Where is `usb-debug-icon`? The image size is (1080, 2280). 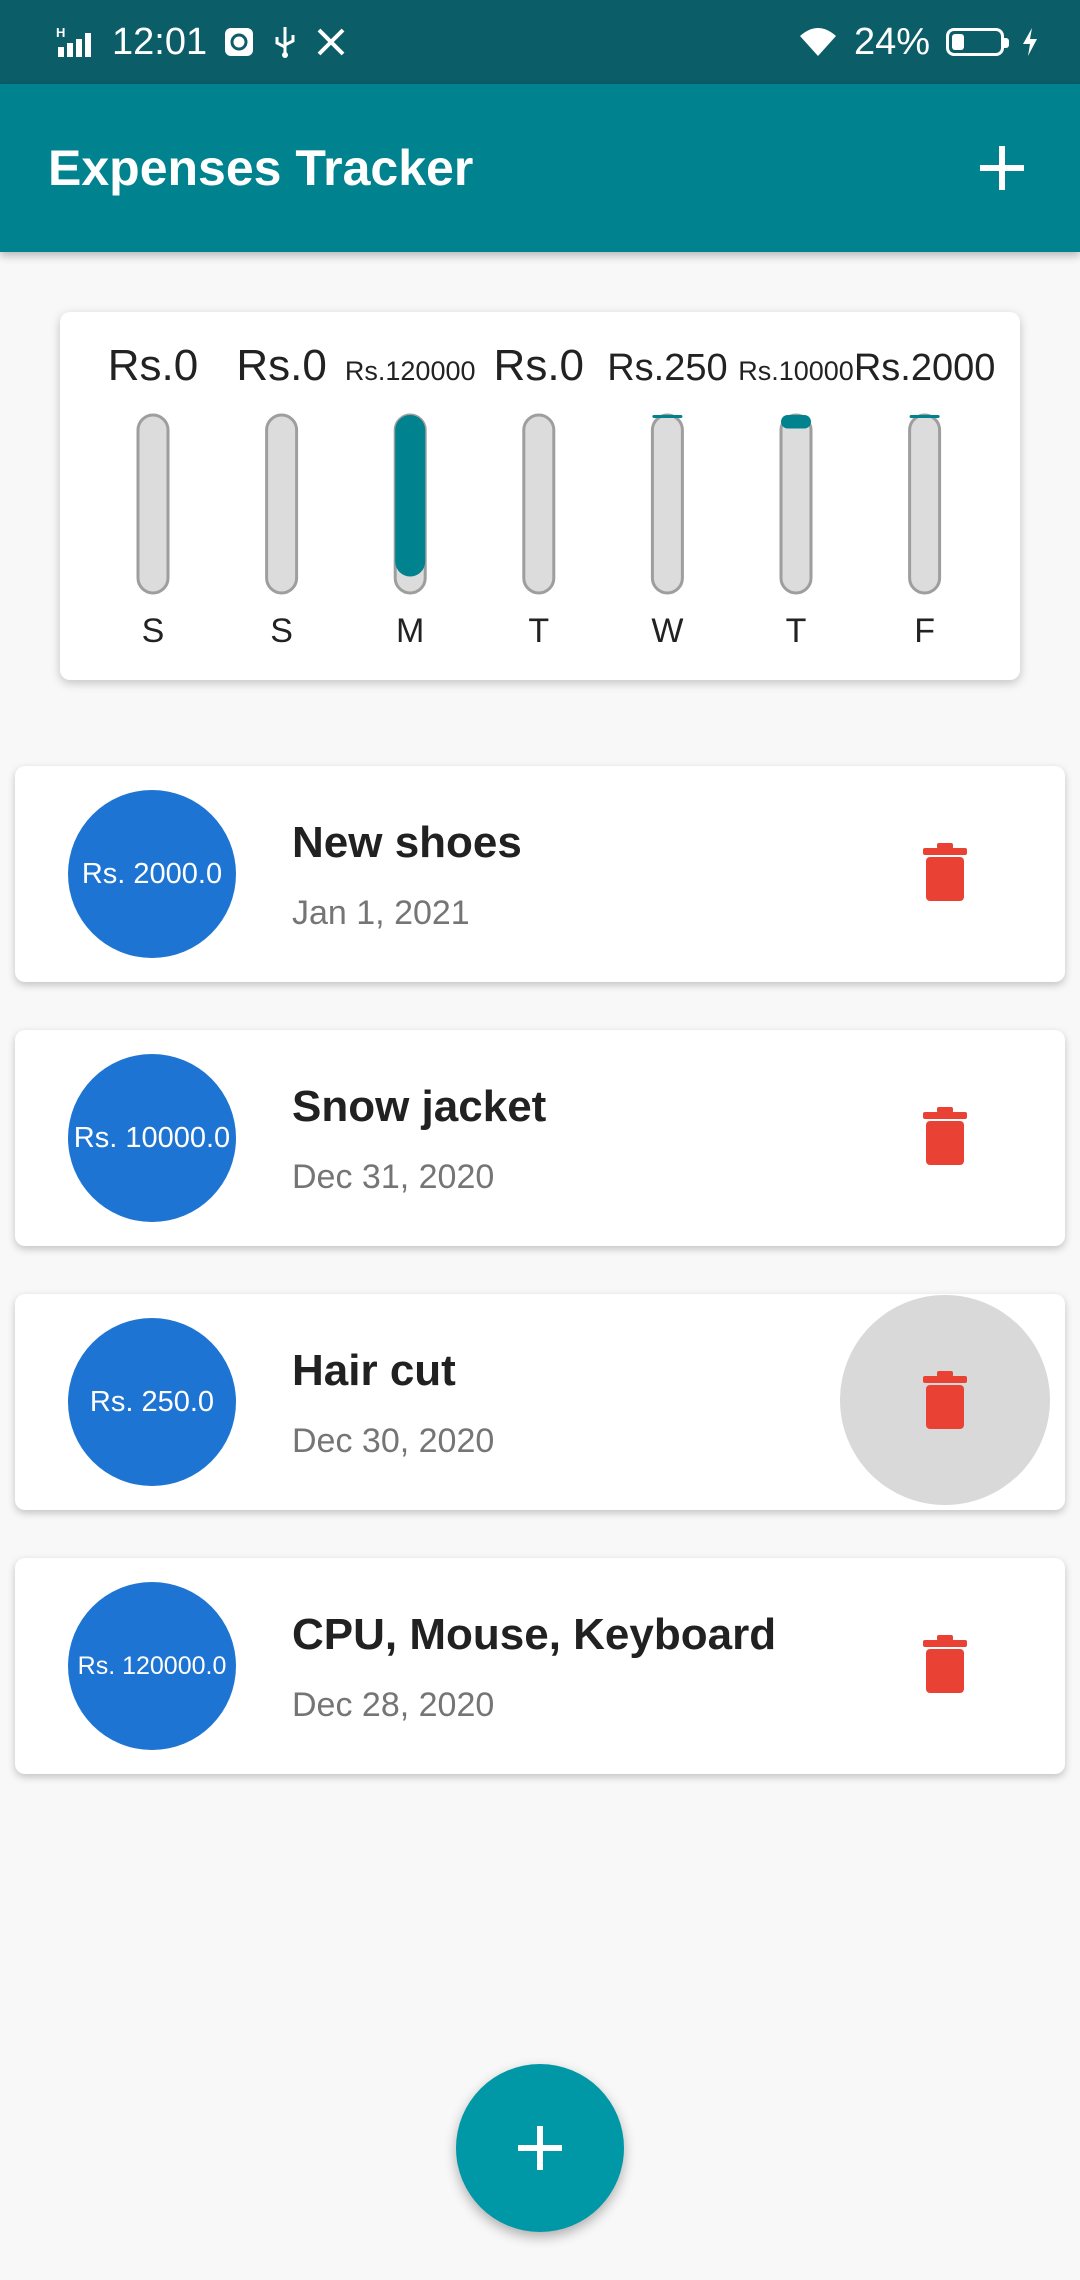
usb-debug-icon is located at coordinates (239, 42).